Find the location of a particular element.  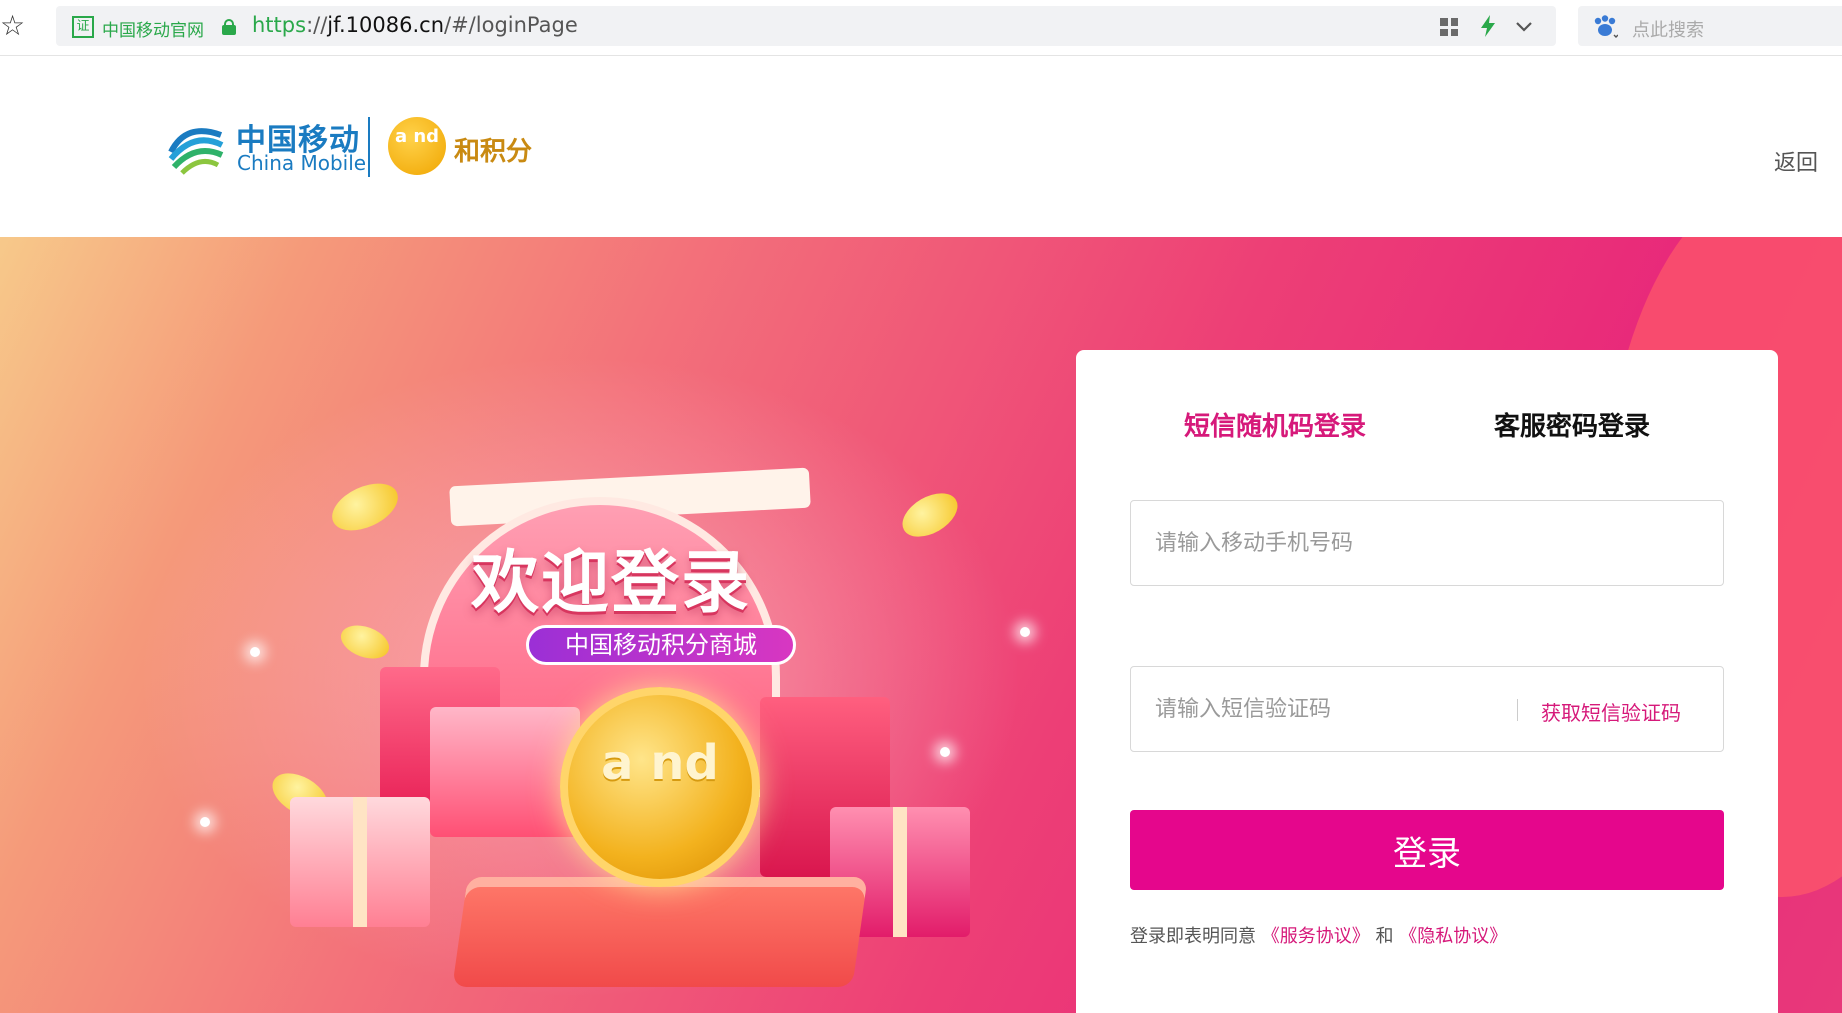

welcome-title: 欢迎登录 is located at coordinates (610, 583).